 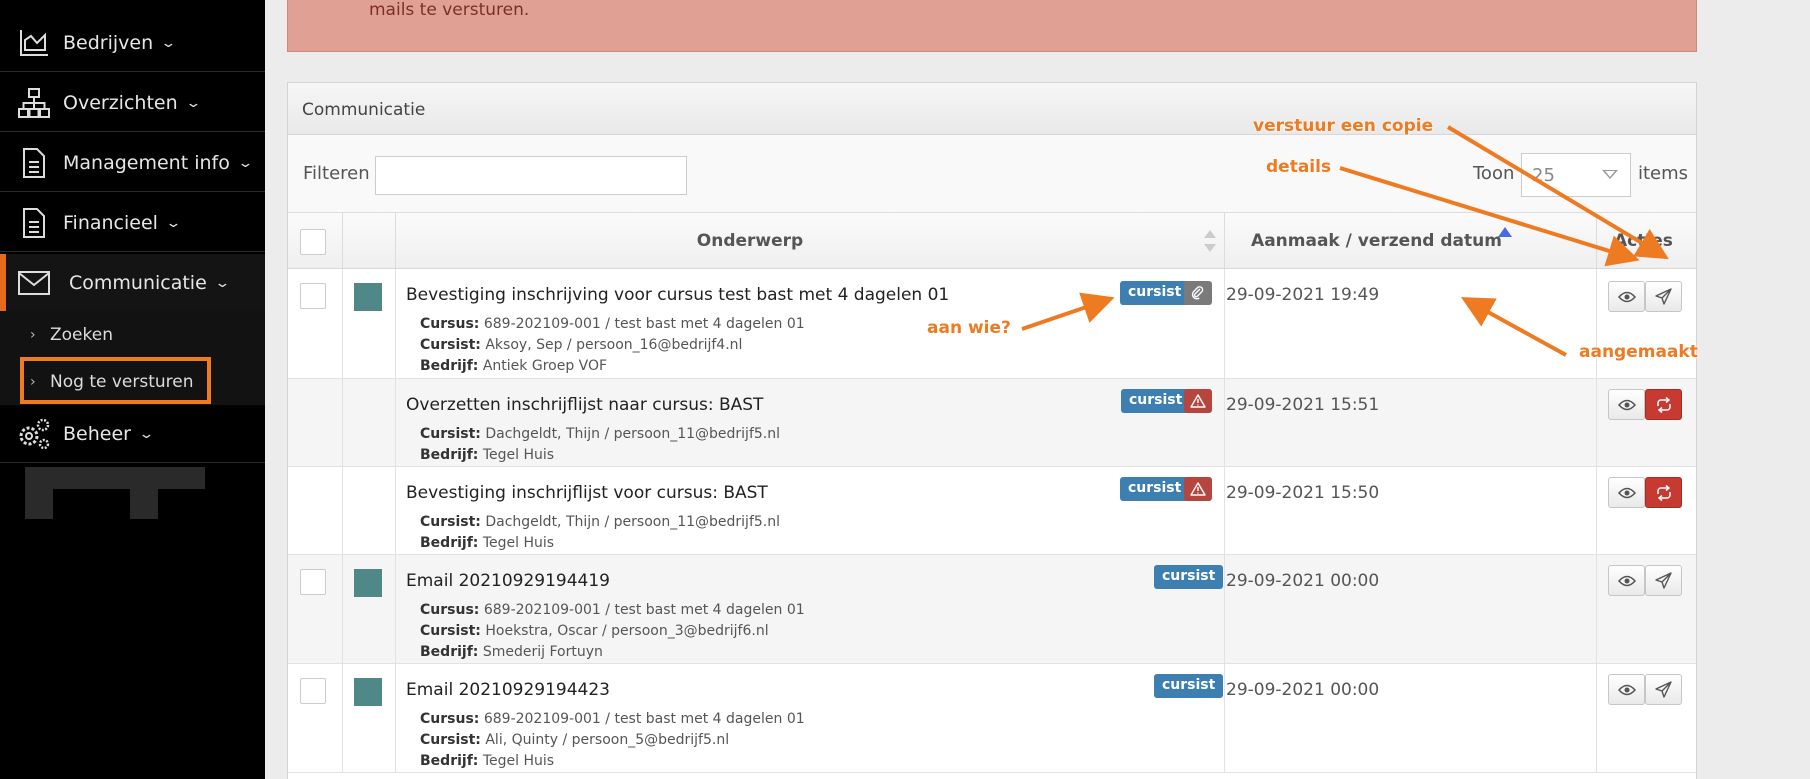 What do you see at coordinates (1299, 167) in the screenshot?
I see `annotation-details: details` at bounding box center [1299, 167].